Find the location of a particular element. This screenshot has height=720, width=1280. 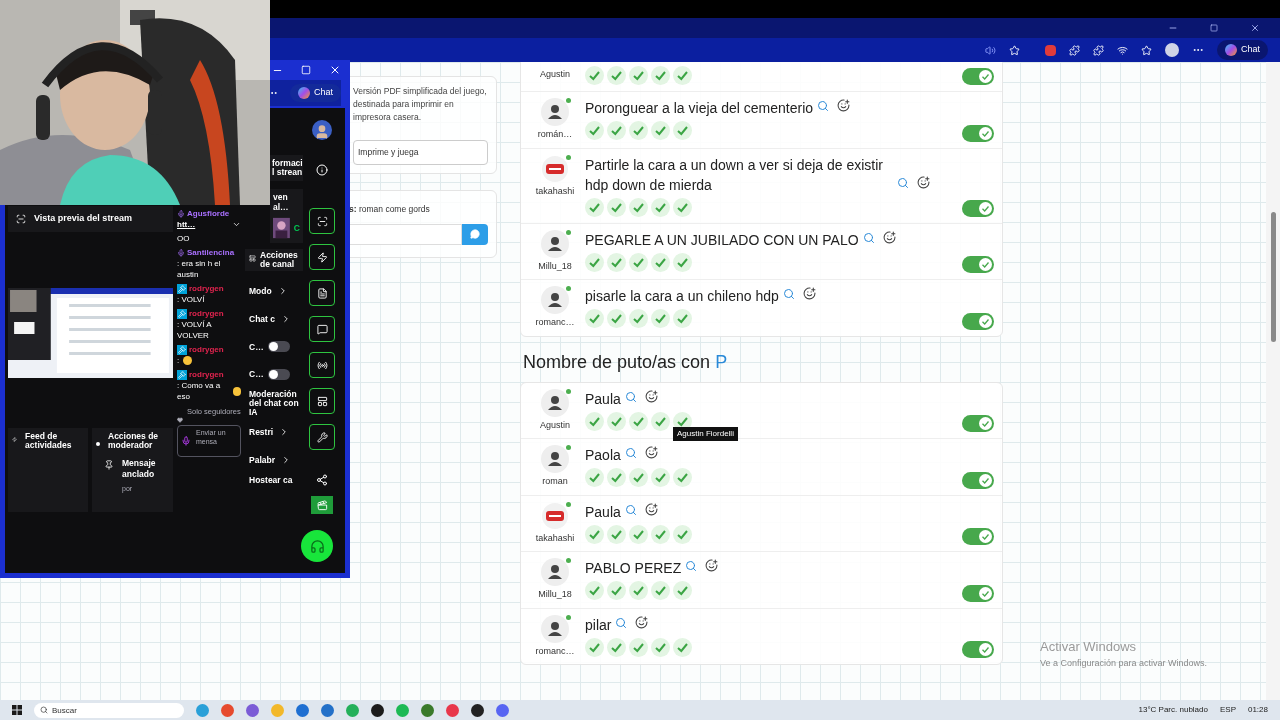

info-text: l strean is located at coordinates (286, 172).